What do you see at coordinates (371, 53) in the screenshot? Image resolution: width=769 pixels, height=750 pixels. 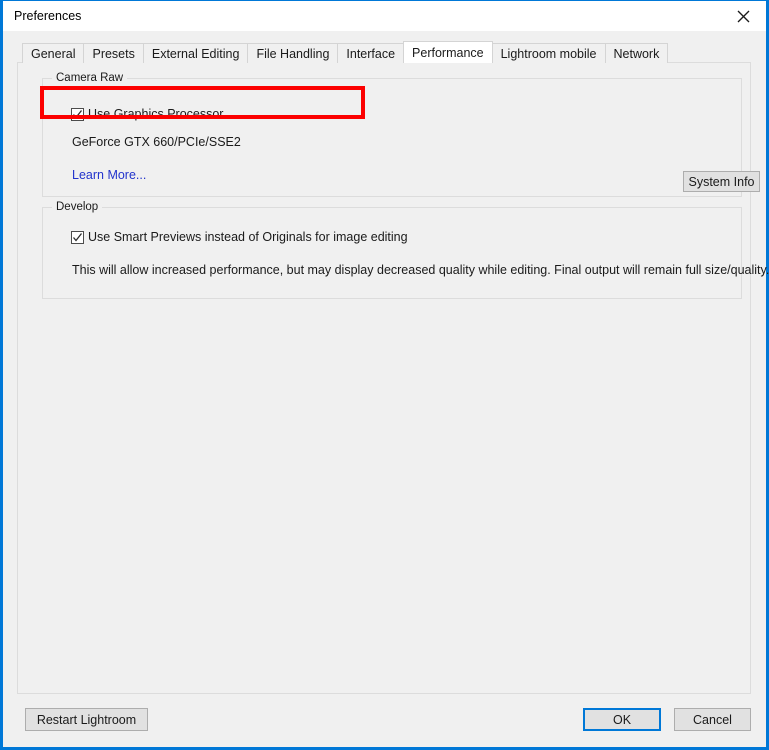 I see `tab-interface: Interface` at bounding box center [371, 53].